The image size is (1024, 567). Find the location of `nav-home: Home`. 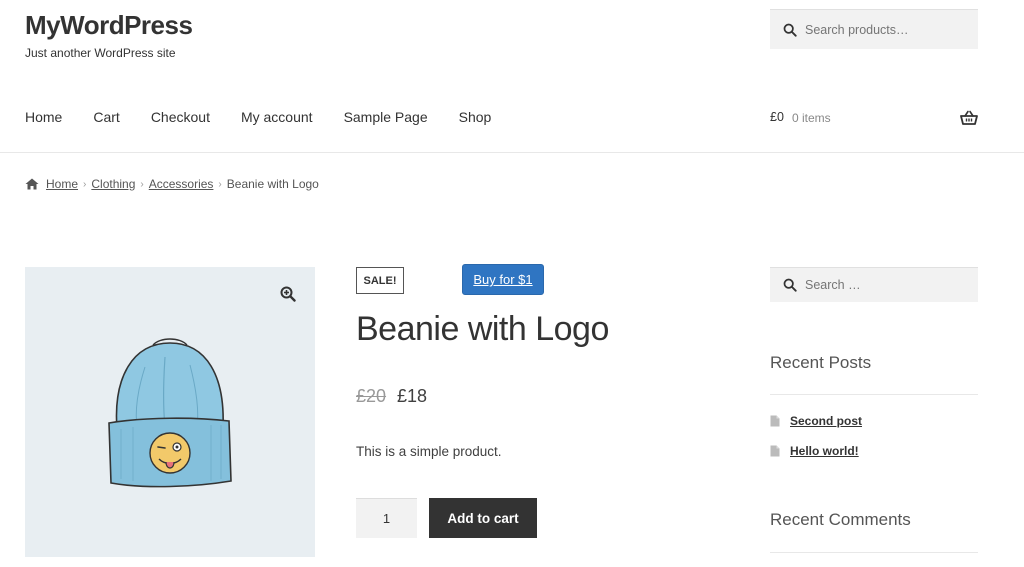

nav-home: Home is located at coordinates (43, 117).